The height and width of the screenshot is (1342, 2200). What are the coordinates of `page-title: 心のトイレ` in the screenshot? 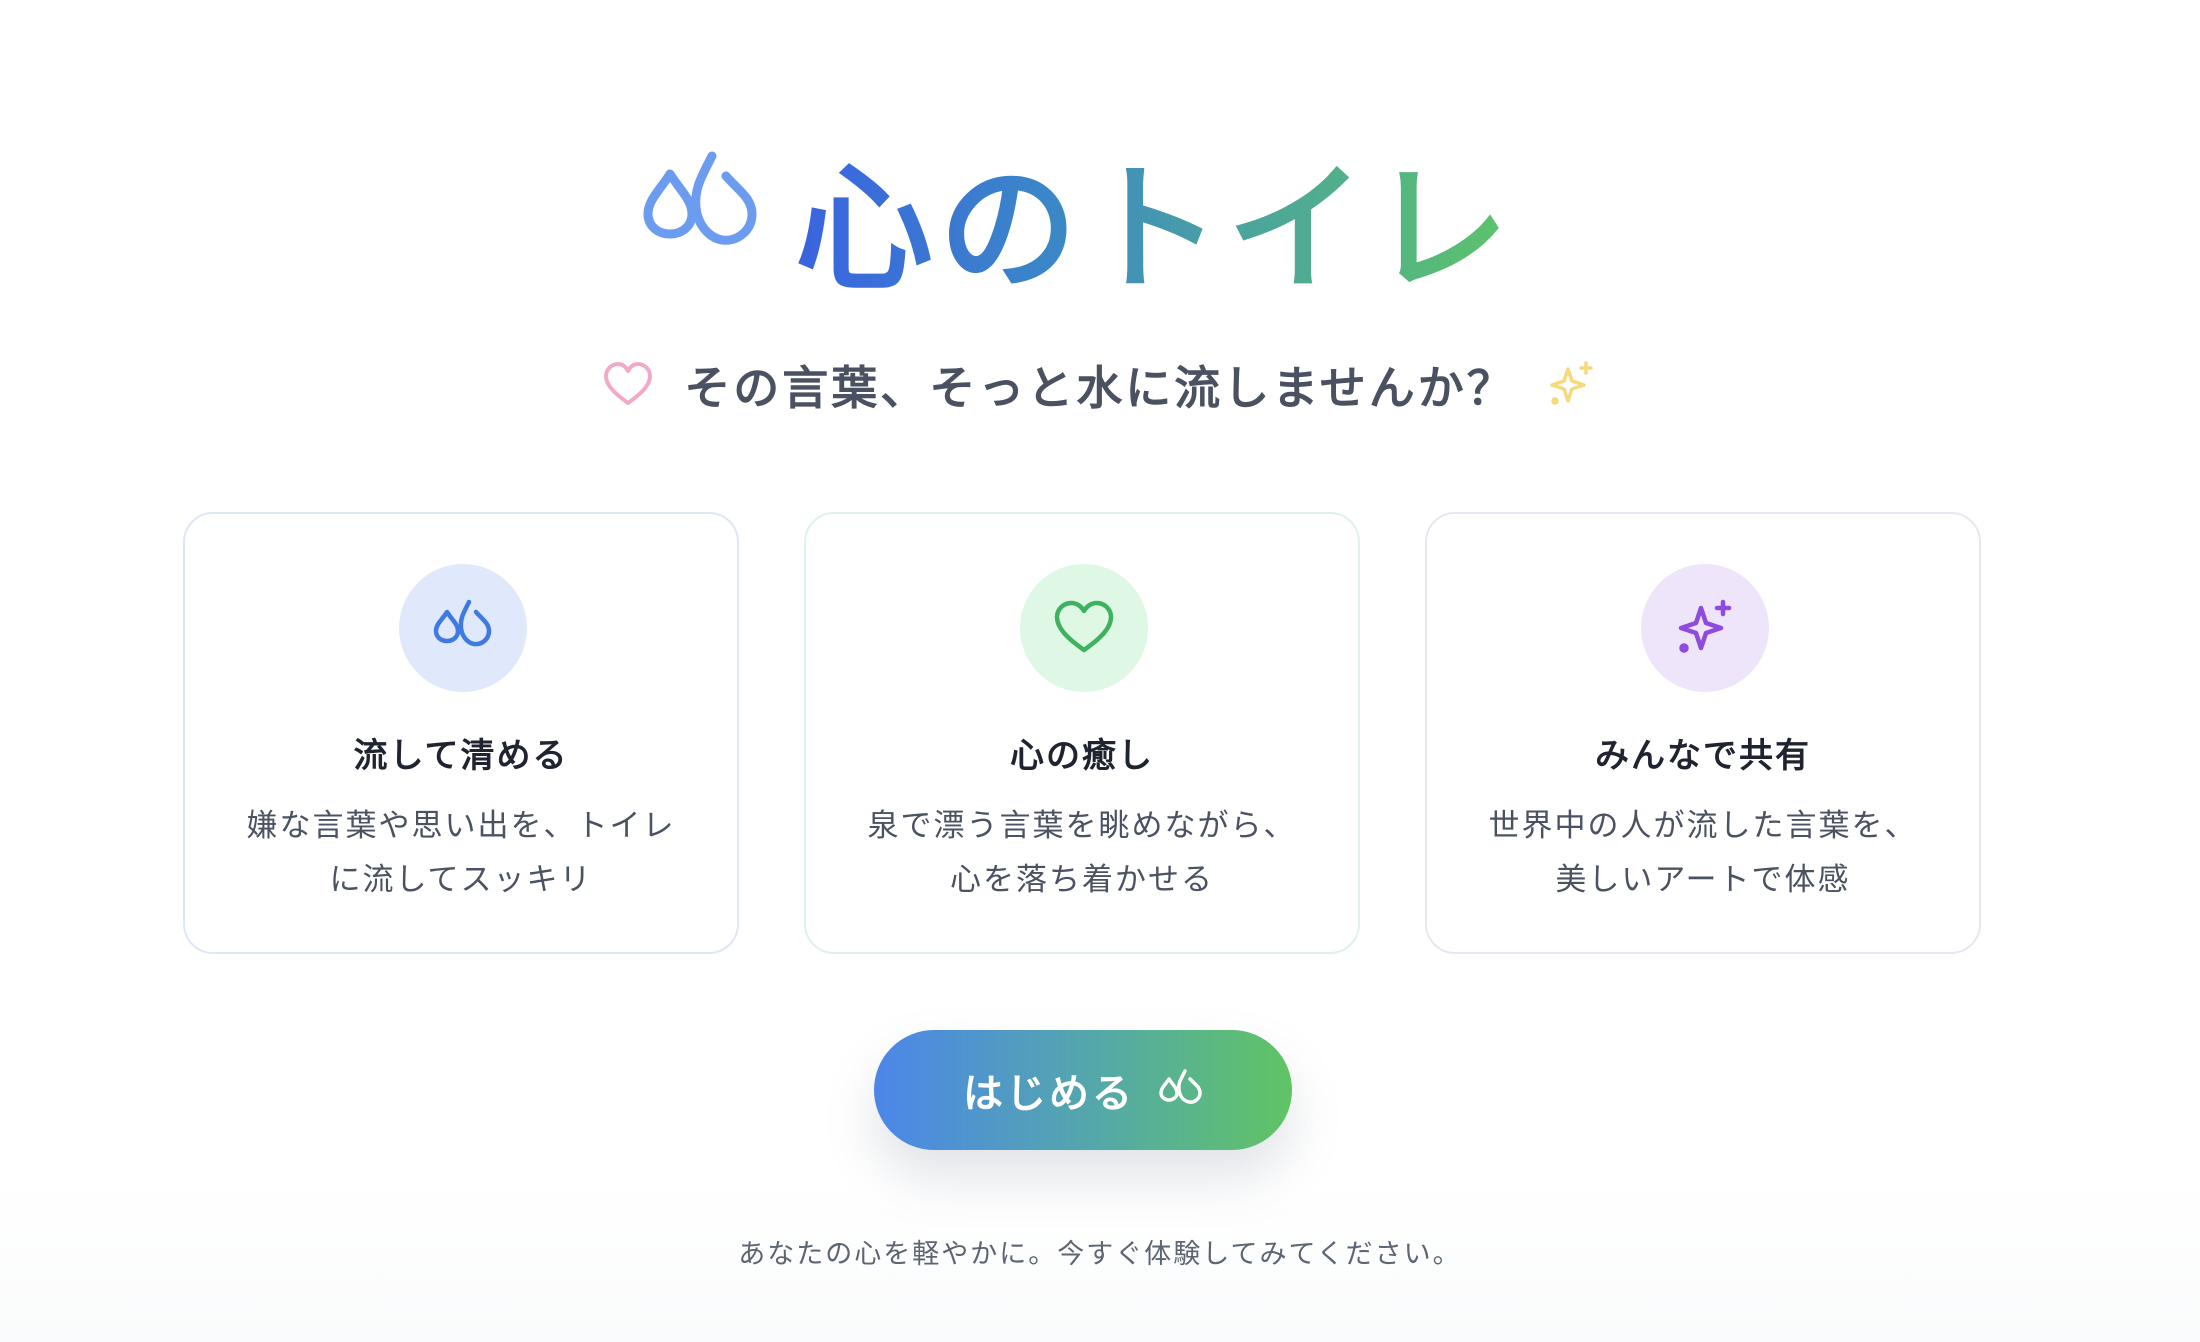 It's located at (1155, 230).